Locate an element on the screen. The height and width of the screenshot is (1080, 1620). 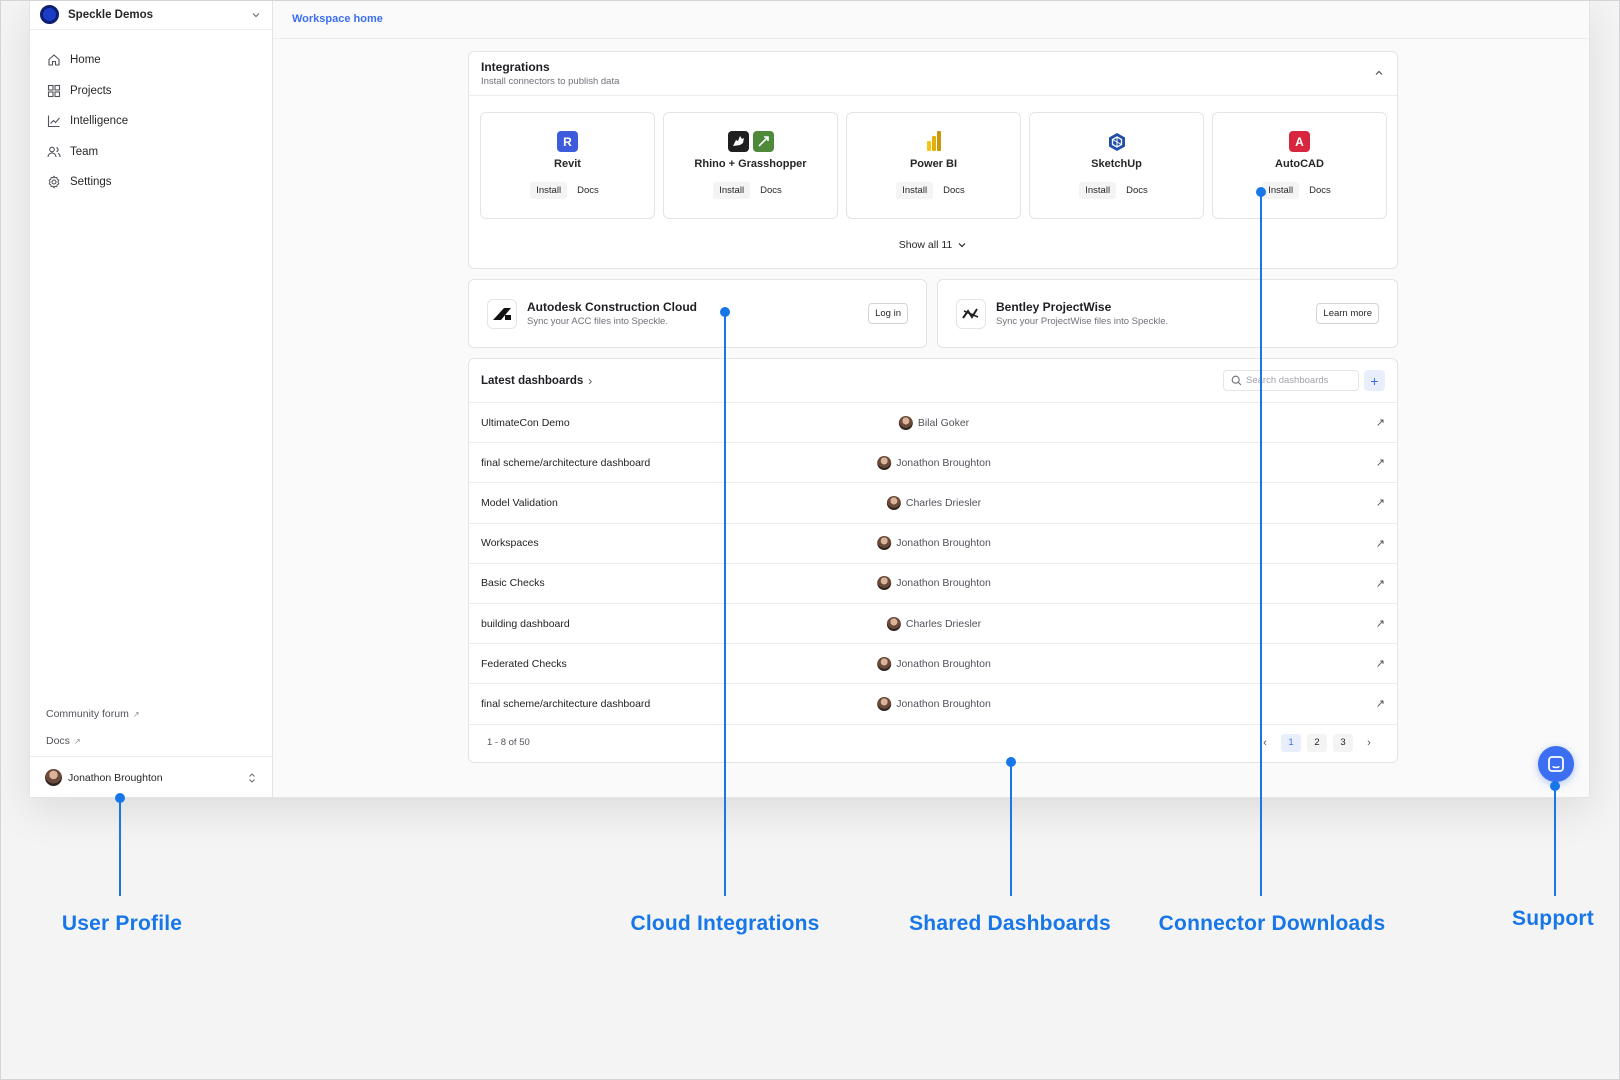
dashboard-owner: Bilal Goker is located at coordinates (933, 422).